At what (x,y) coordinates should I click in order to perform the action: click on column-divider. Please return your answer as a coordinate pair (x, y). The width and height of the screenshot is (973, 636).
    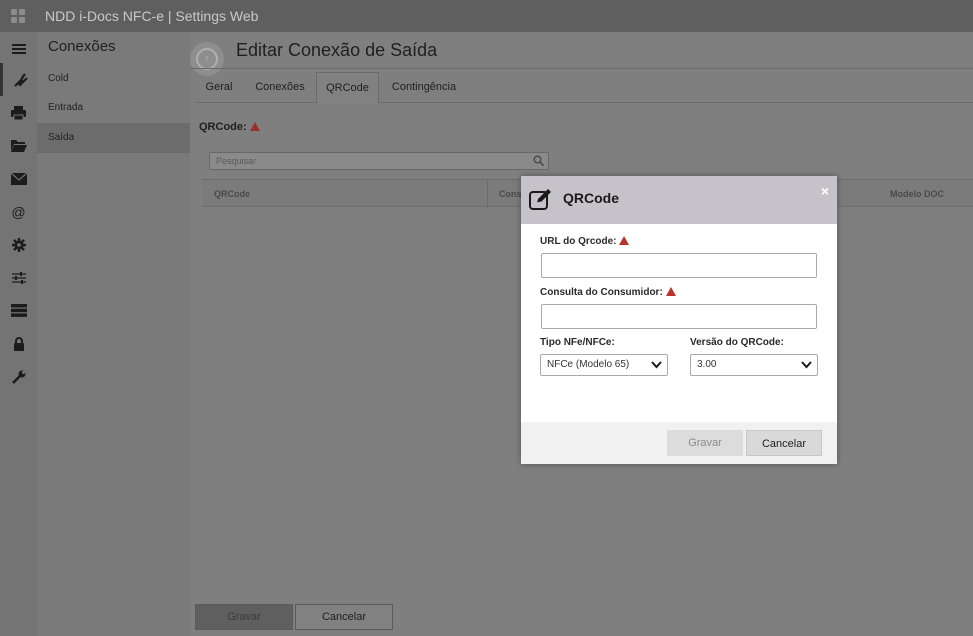
    Looking at the image, I should click on (487, 194).